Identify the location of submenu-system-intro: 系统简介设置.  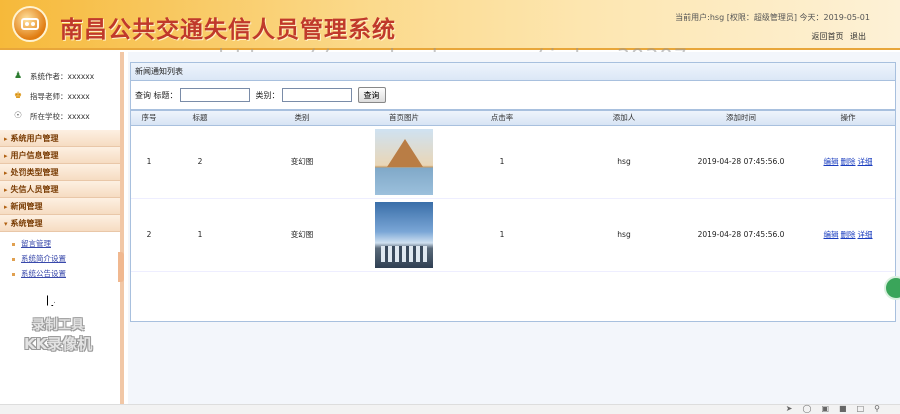
(66, 258).